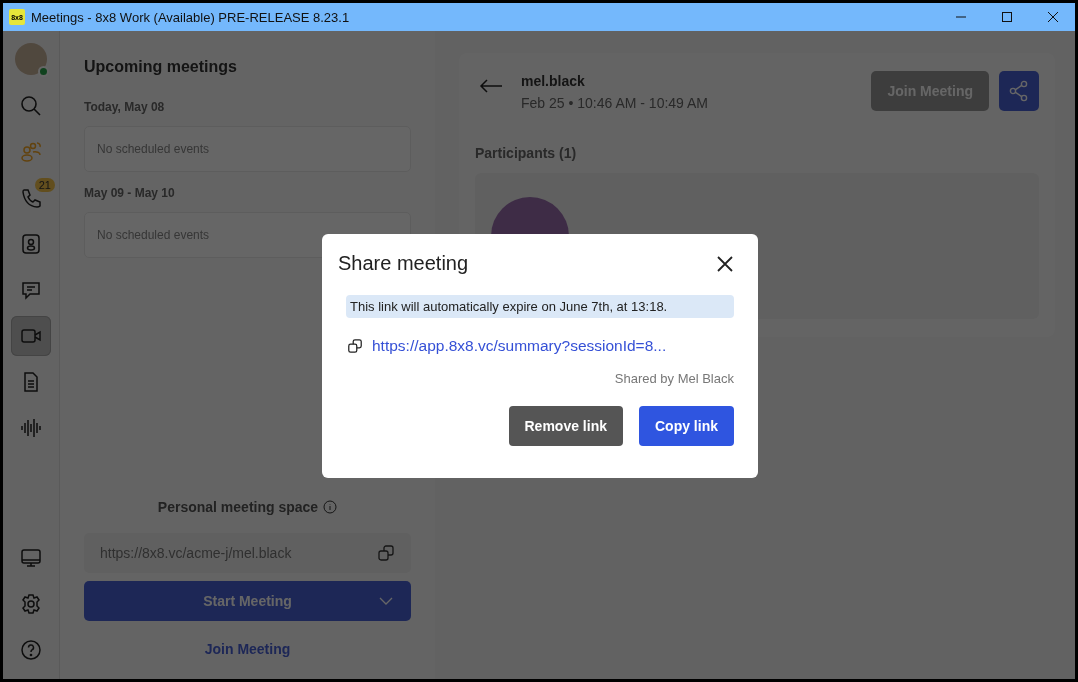 This screenshot has height=682, width=1078. Describe the element at coordinates (43, 71) in the screenshot. I see `status-dot` at that location.